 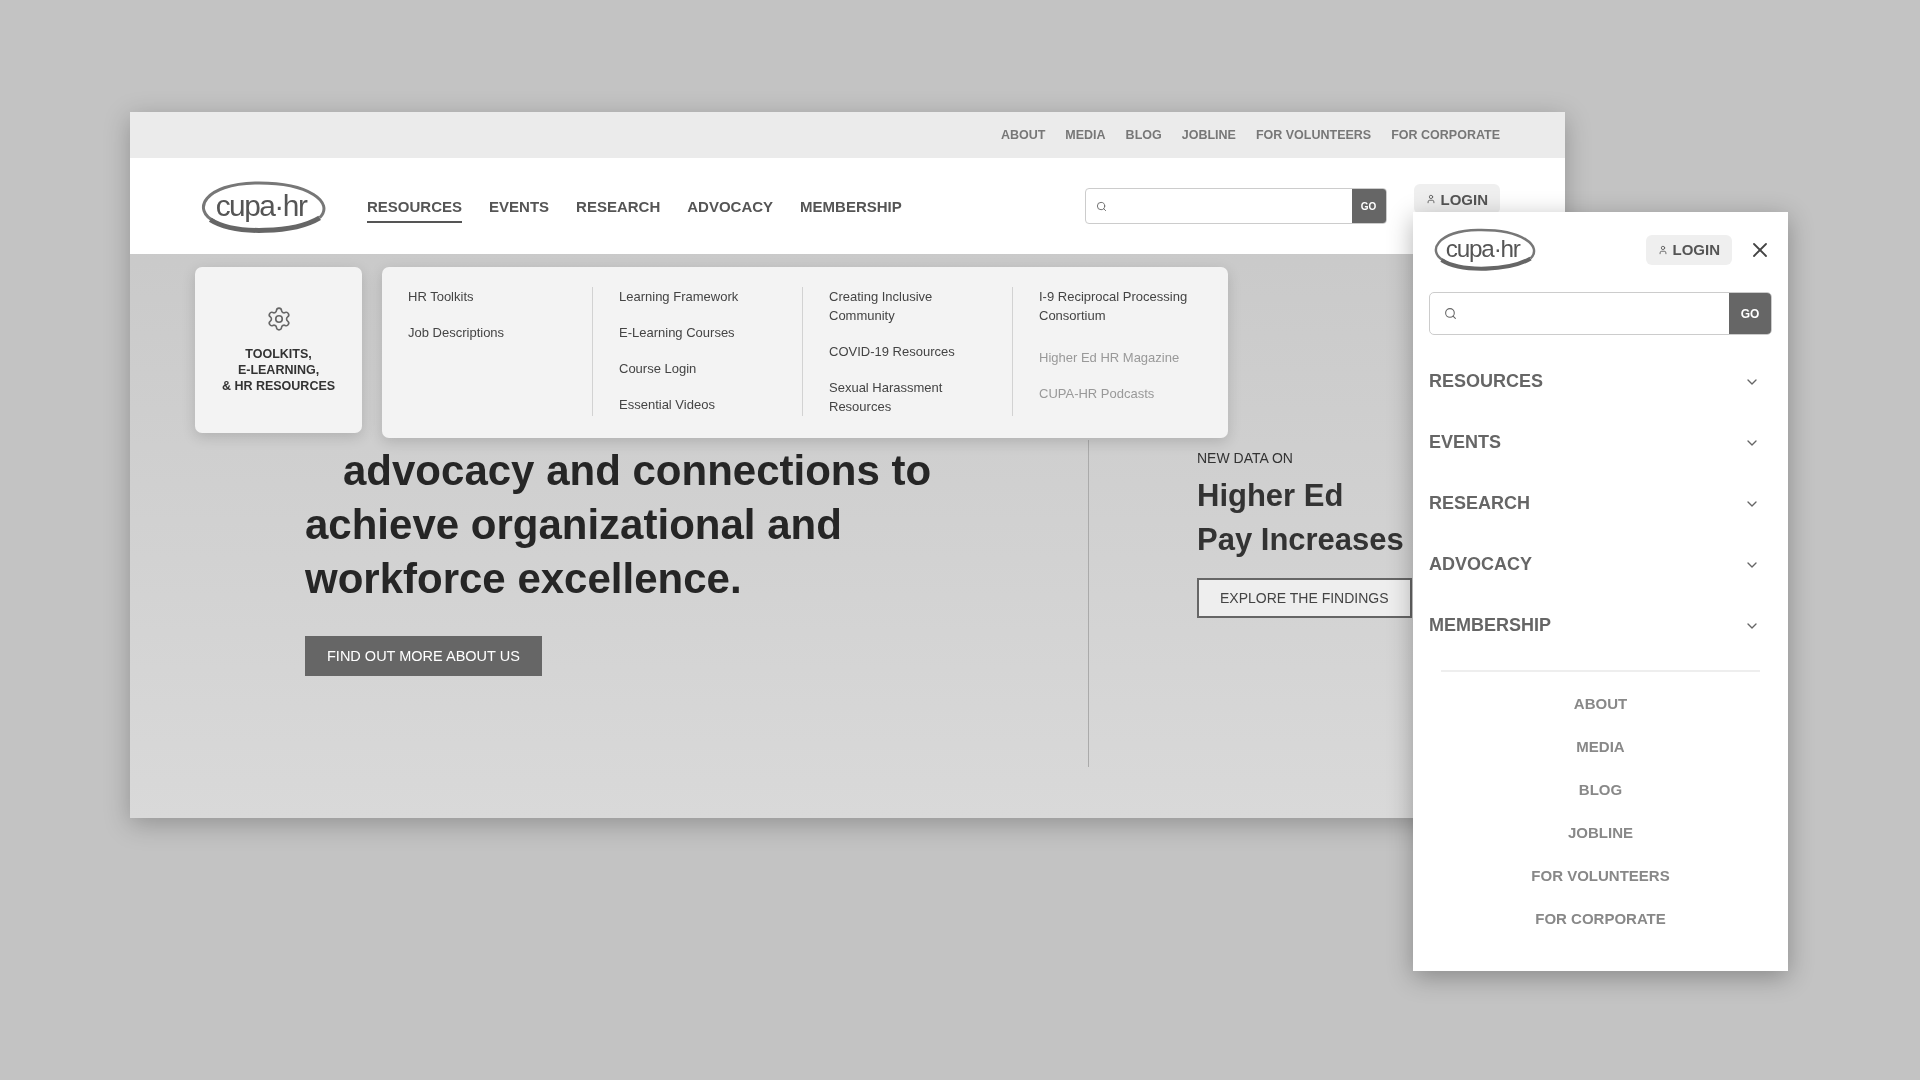 What do you see at coordinates (1600, 875) in the screenshot?
I see `mobile-link: FOR VOLUNTEERS` at bounding box center [1600, 875].